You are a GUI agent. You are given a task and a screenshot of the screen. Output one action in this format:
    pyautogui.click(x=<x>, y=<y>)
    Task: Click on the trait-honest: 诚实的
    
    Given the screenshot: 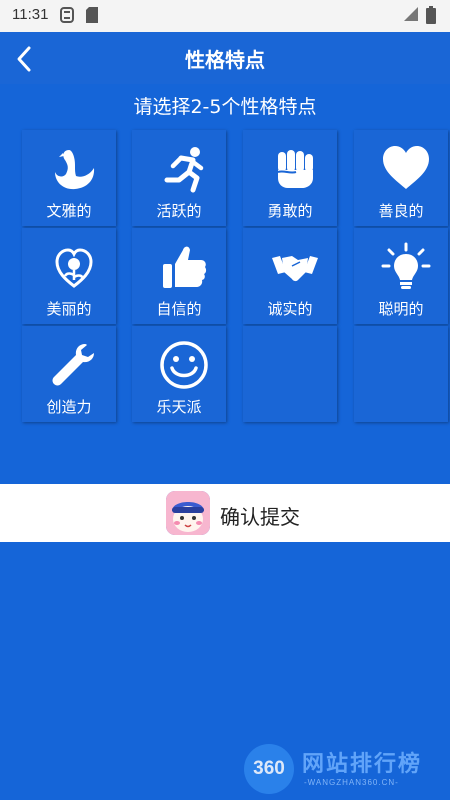 What is the action you would take?
    pyautogui.click(x=290, y=276)
    